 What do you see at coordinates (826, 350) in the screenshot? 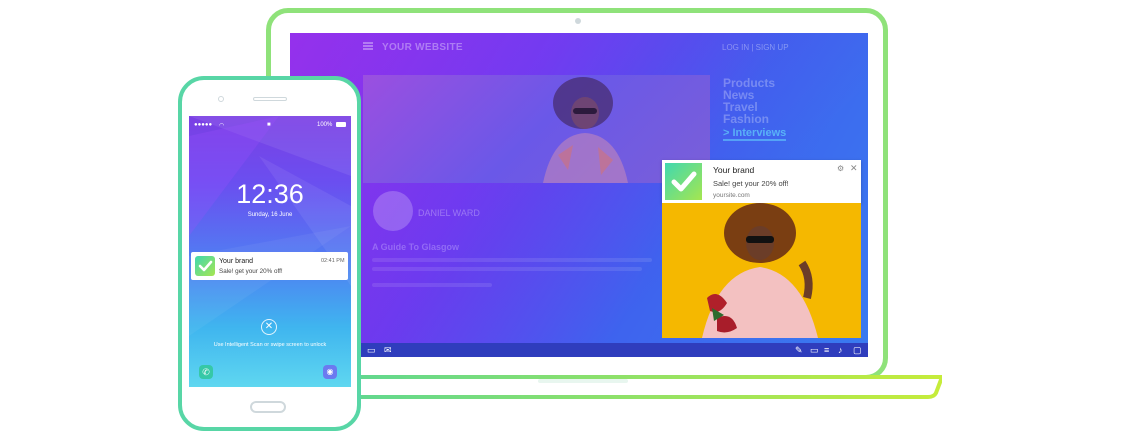
I see `network-icon: ≡` at bounding box center [826, 350].